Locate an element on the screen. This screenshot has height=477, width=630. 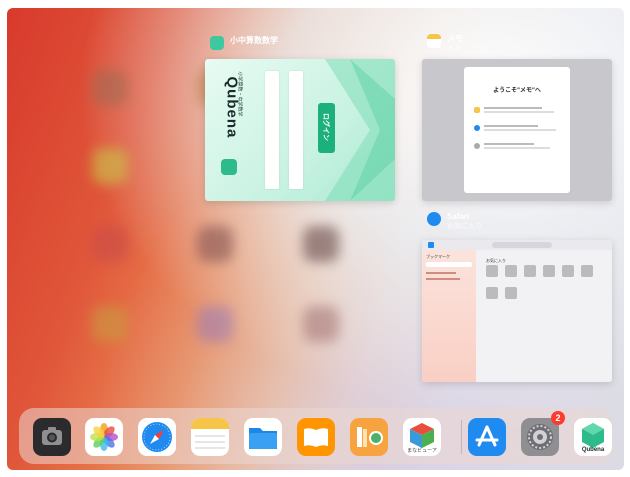
manaview-label: まなビューア is located at coordinates (422, 451).